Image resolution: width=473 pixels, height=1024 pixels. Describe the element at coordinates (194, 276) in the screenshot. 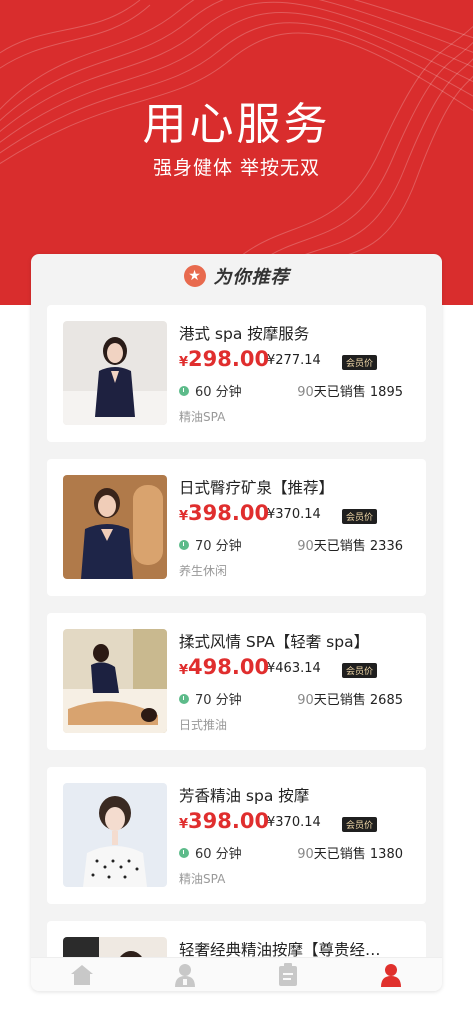

I see `star-icon: ★` at that location.